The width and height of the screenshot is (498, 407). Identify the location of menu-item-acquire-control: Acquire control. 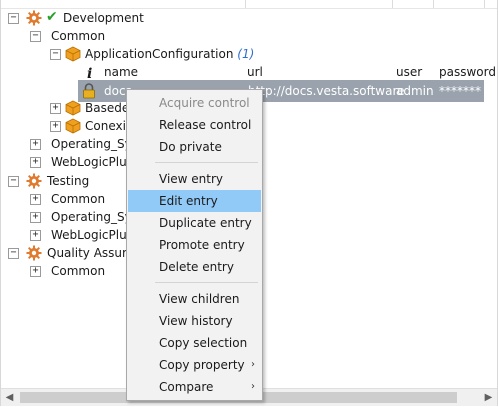
(204, 103).